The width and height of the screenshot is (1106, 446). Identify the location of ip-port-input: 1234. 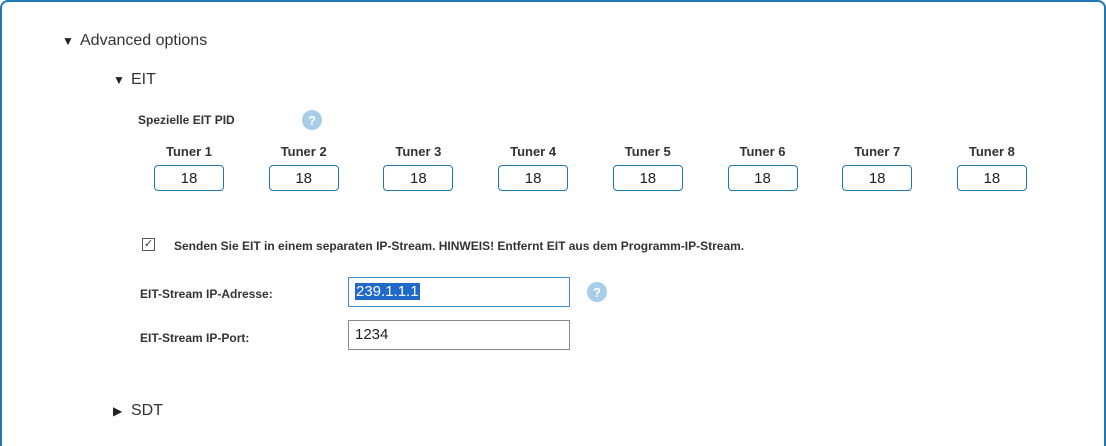
(459, 335).